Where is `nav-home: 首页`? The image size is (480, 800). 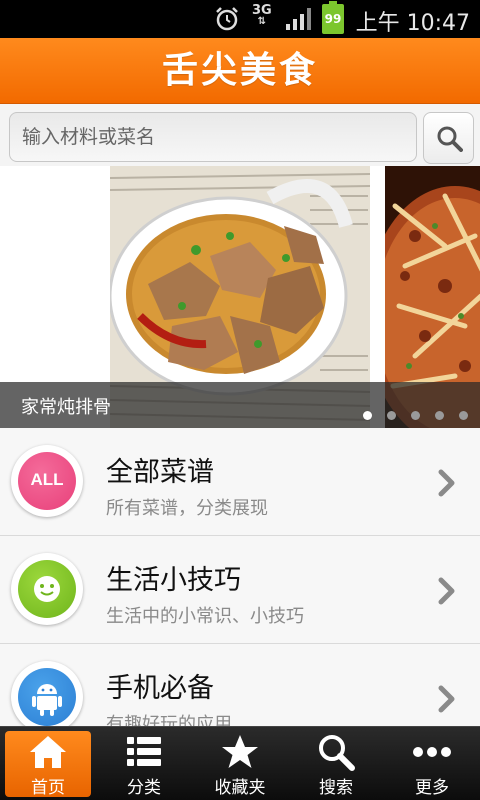
nav-home: 首页 is located at coordinates (48, 763).